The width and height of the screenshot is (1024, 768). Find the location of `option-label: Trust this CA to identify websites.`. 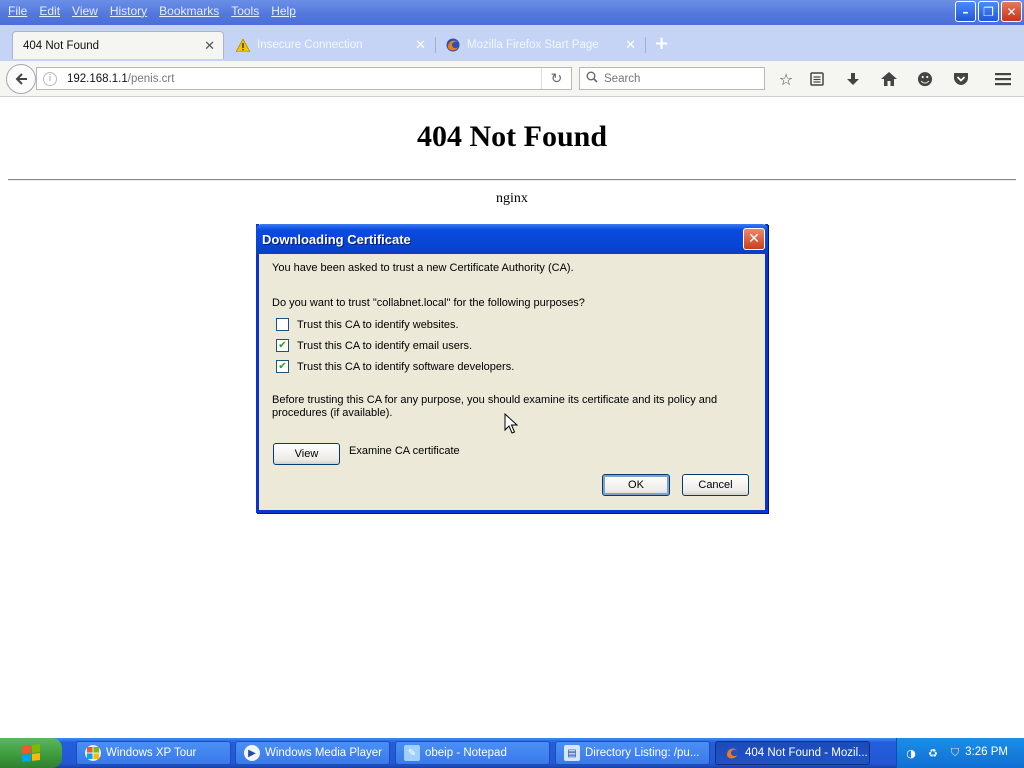

option-label: Trust this CA to identify websites. is located at coordinates (378, 324).